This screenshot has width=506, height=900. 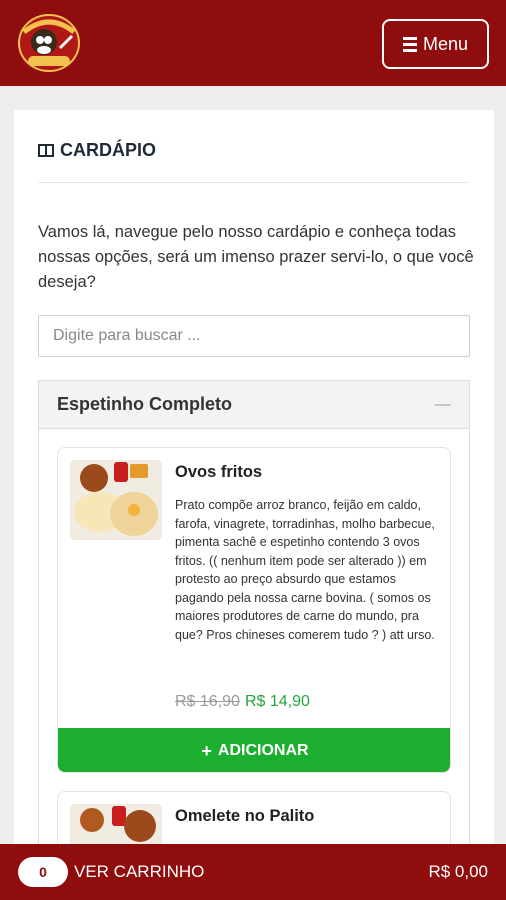 I want to click on product-image, so click(x=116, y=500).